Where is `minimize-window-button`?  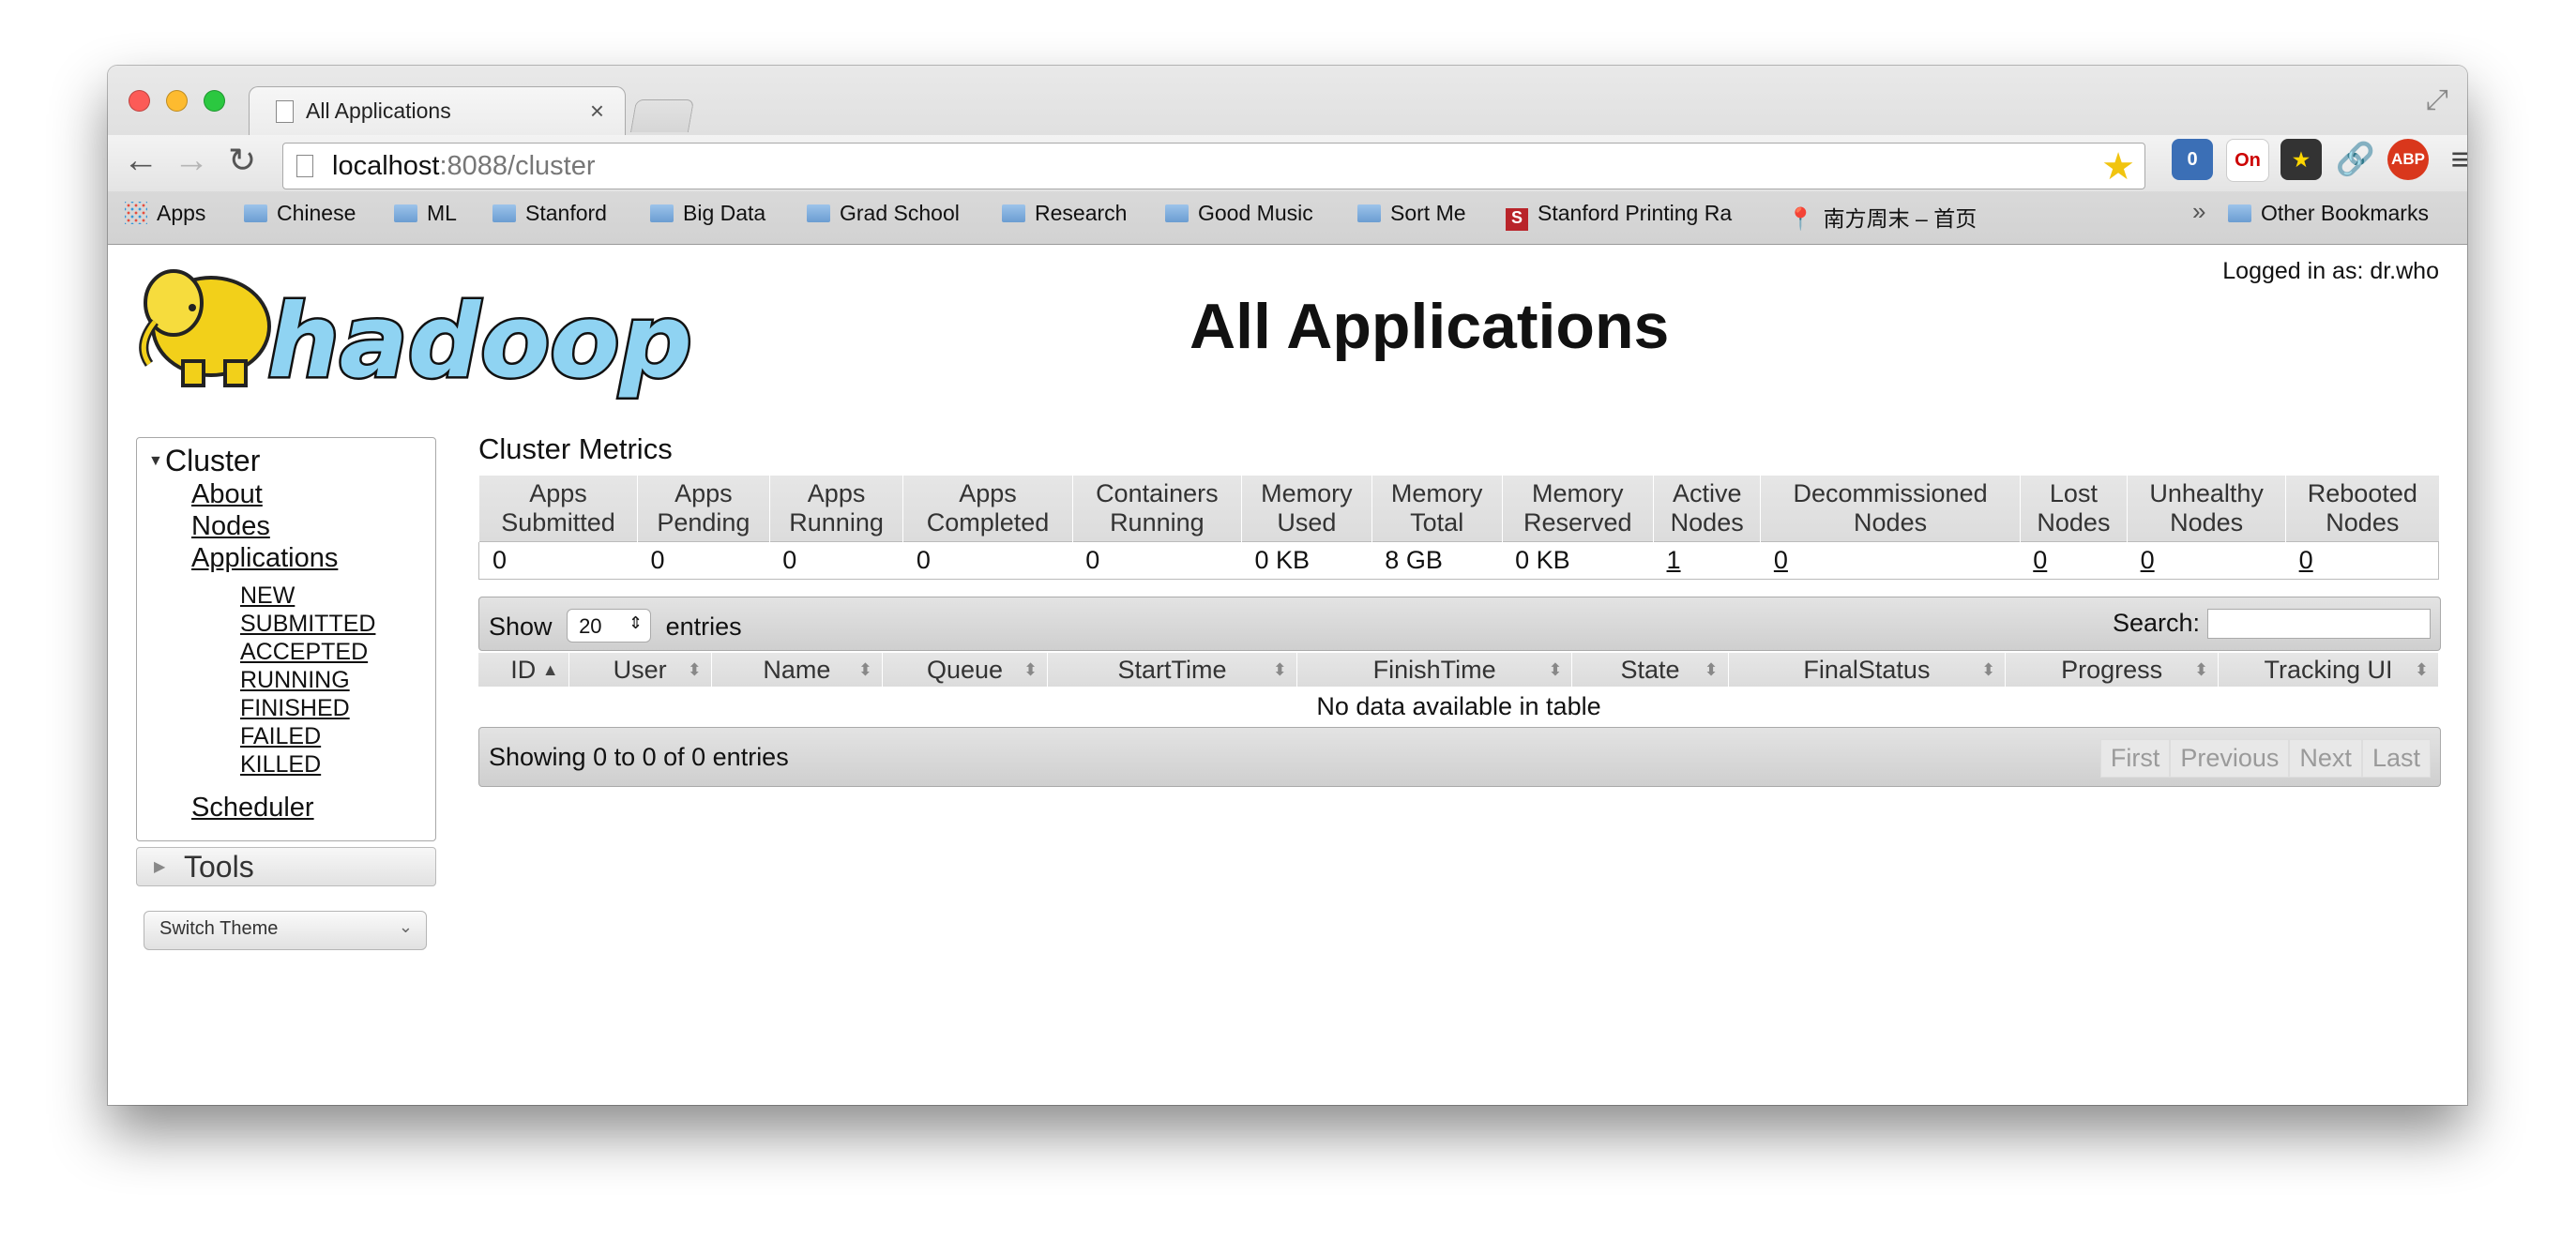 minimize-window-button is located at coordinates (177, 101).